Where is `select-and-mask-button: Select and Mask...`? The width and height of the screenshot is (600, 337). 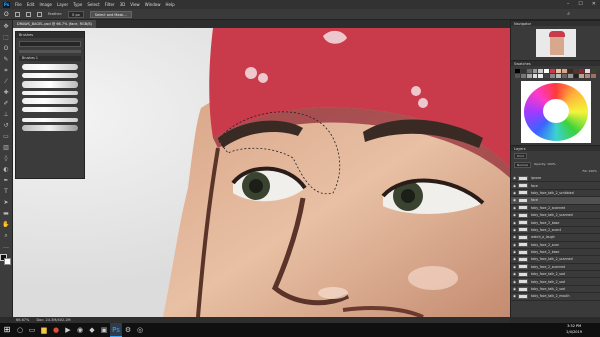 select-and-mask-button: Select and Mask... is located at coordinates (110, 14).